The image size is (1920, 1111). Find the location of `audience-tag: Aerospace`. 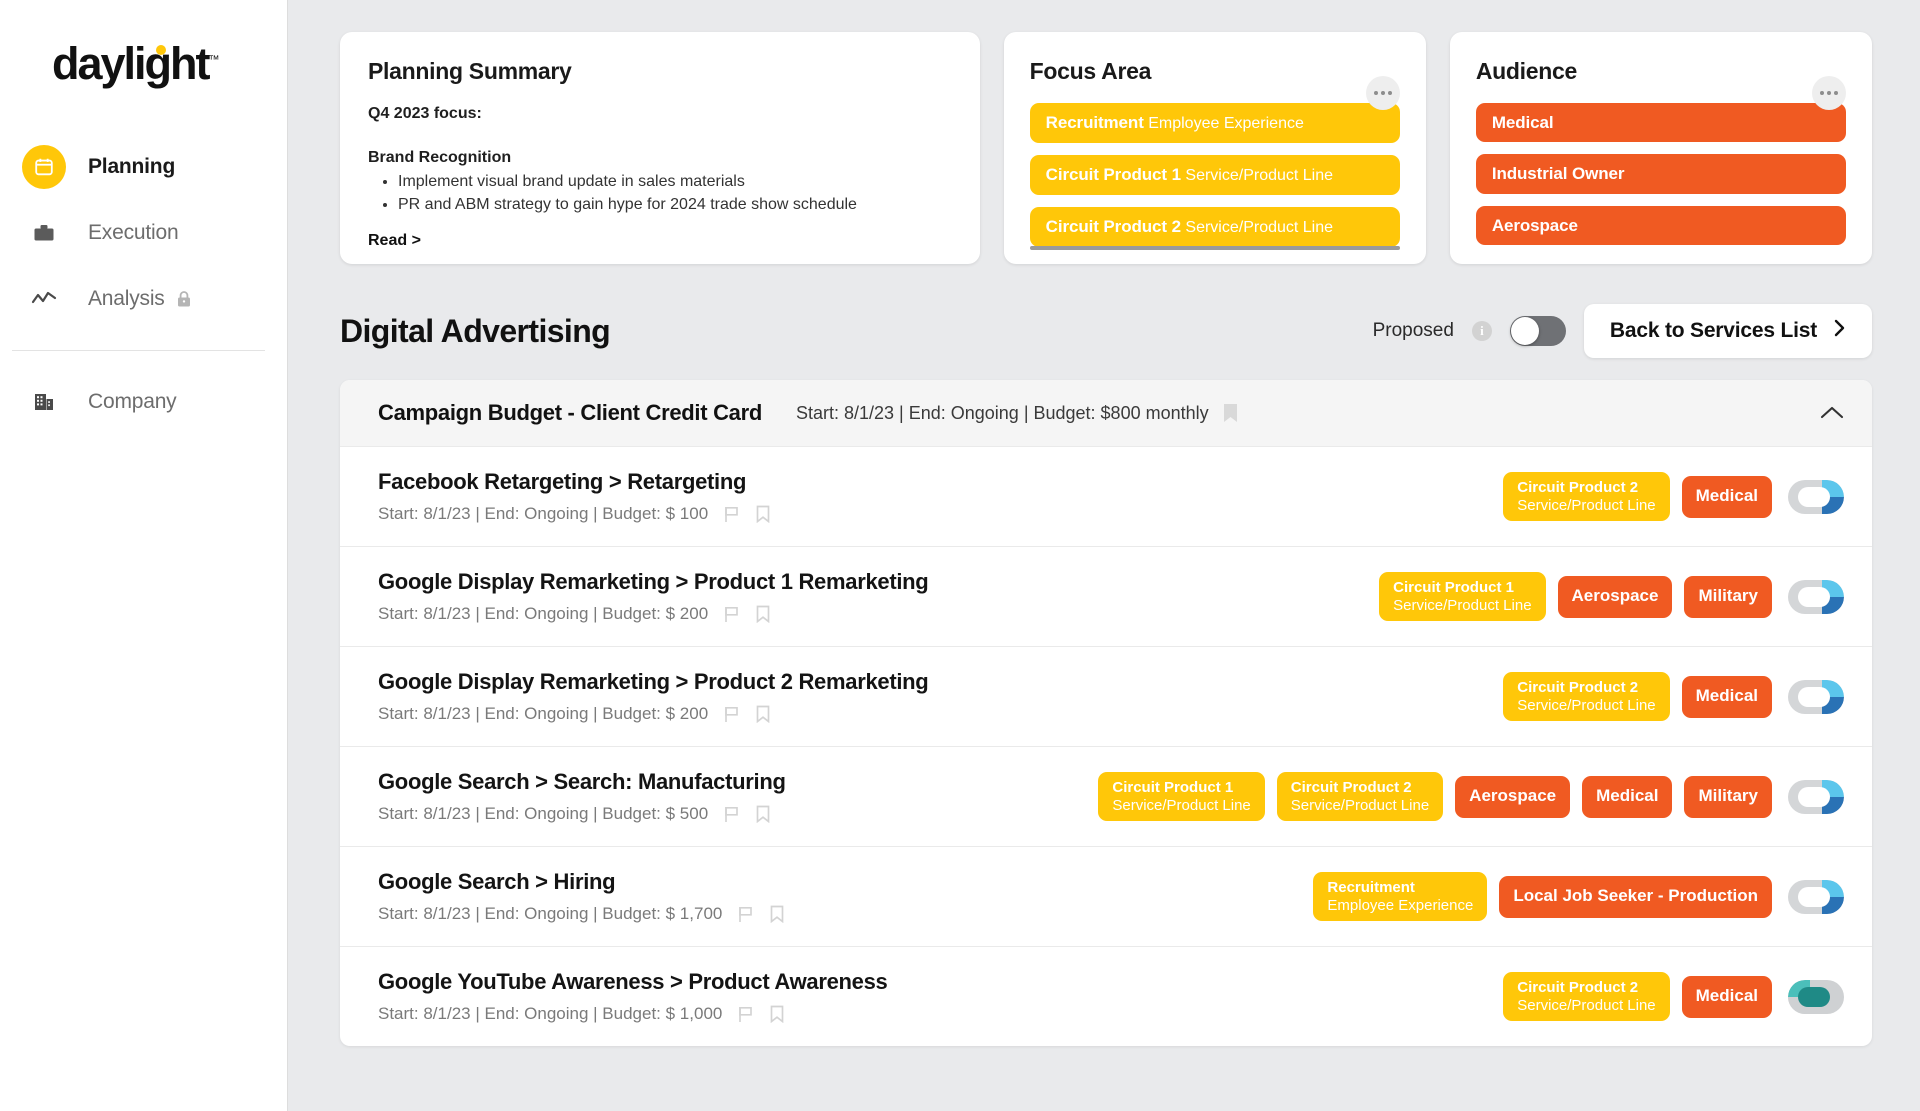

audience-tag: Aerospace is located at coordinates (1660, 225).